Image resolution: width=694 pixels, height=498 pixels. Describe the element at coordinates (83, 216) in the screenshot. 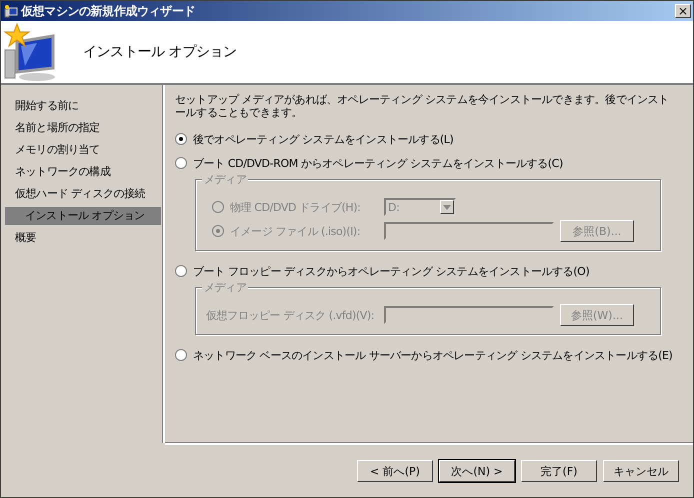

I see `sidebar-item: インストール オプション` at that location.